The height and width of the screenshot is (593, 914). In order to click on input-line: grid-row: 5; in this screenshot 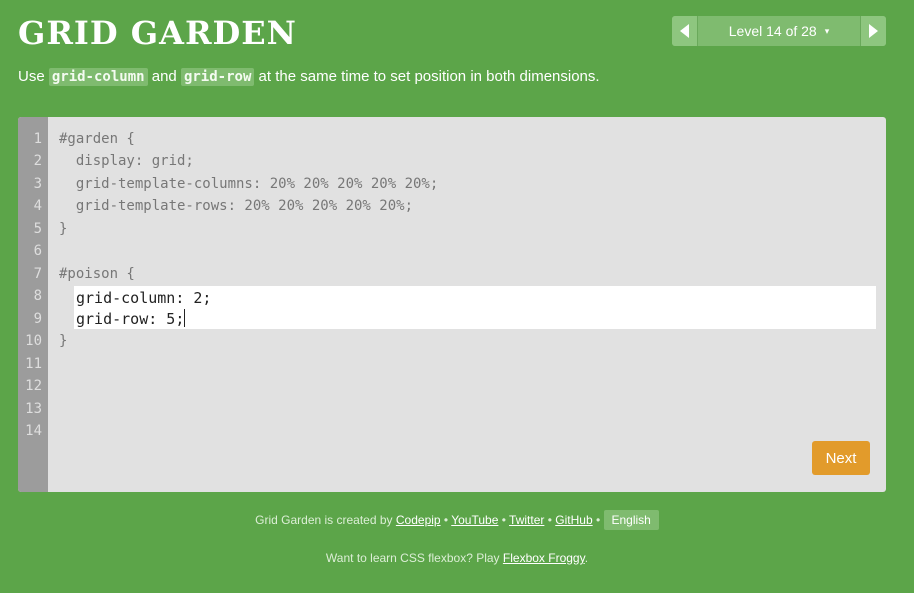, I will do `click(131, 318)`.